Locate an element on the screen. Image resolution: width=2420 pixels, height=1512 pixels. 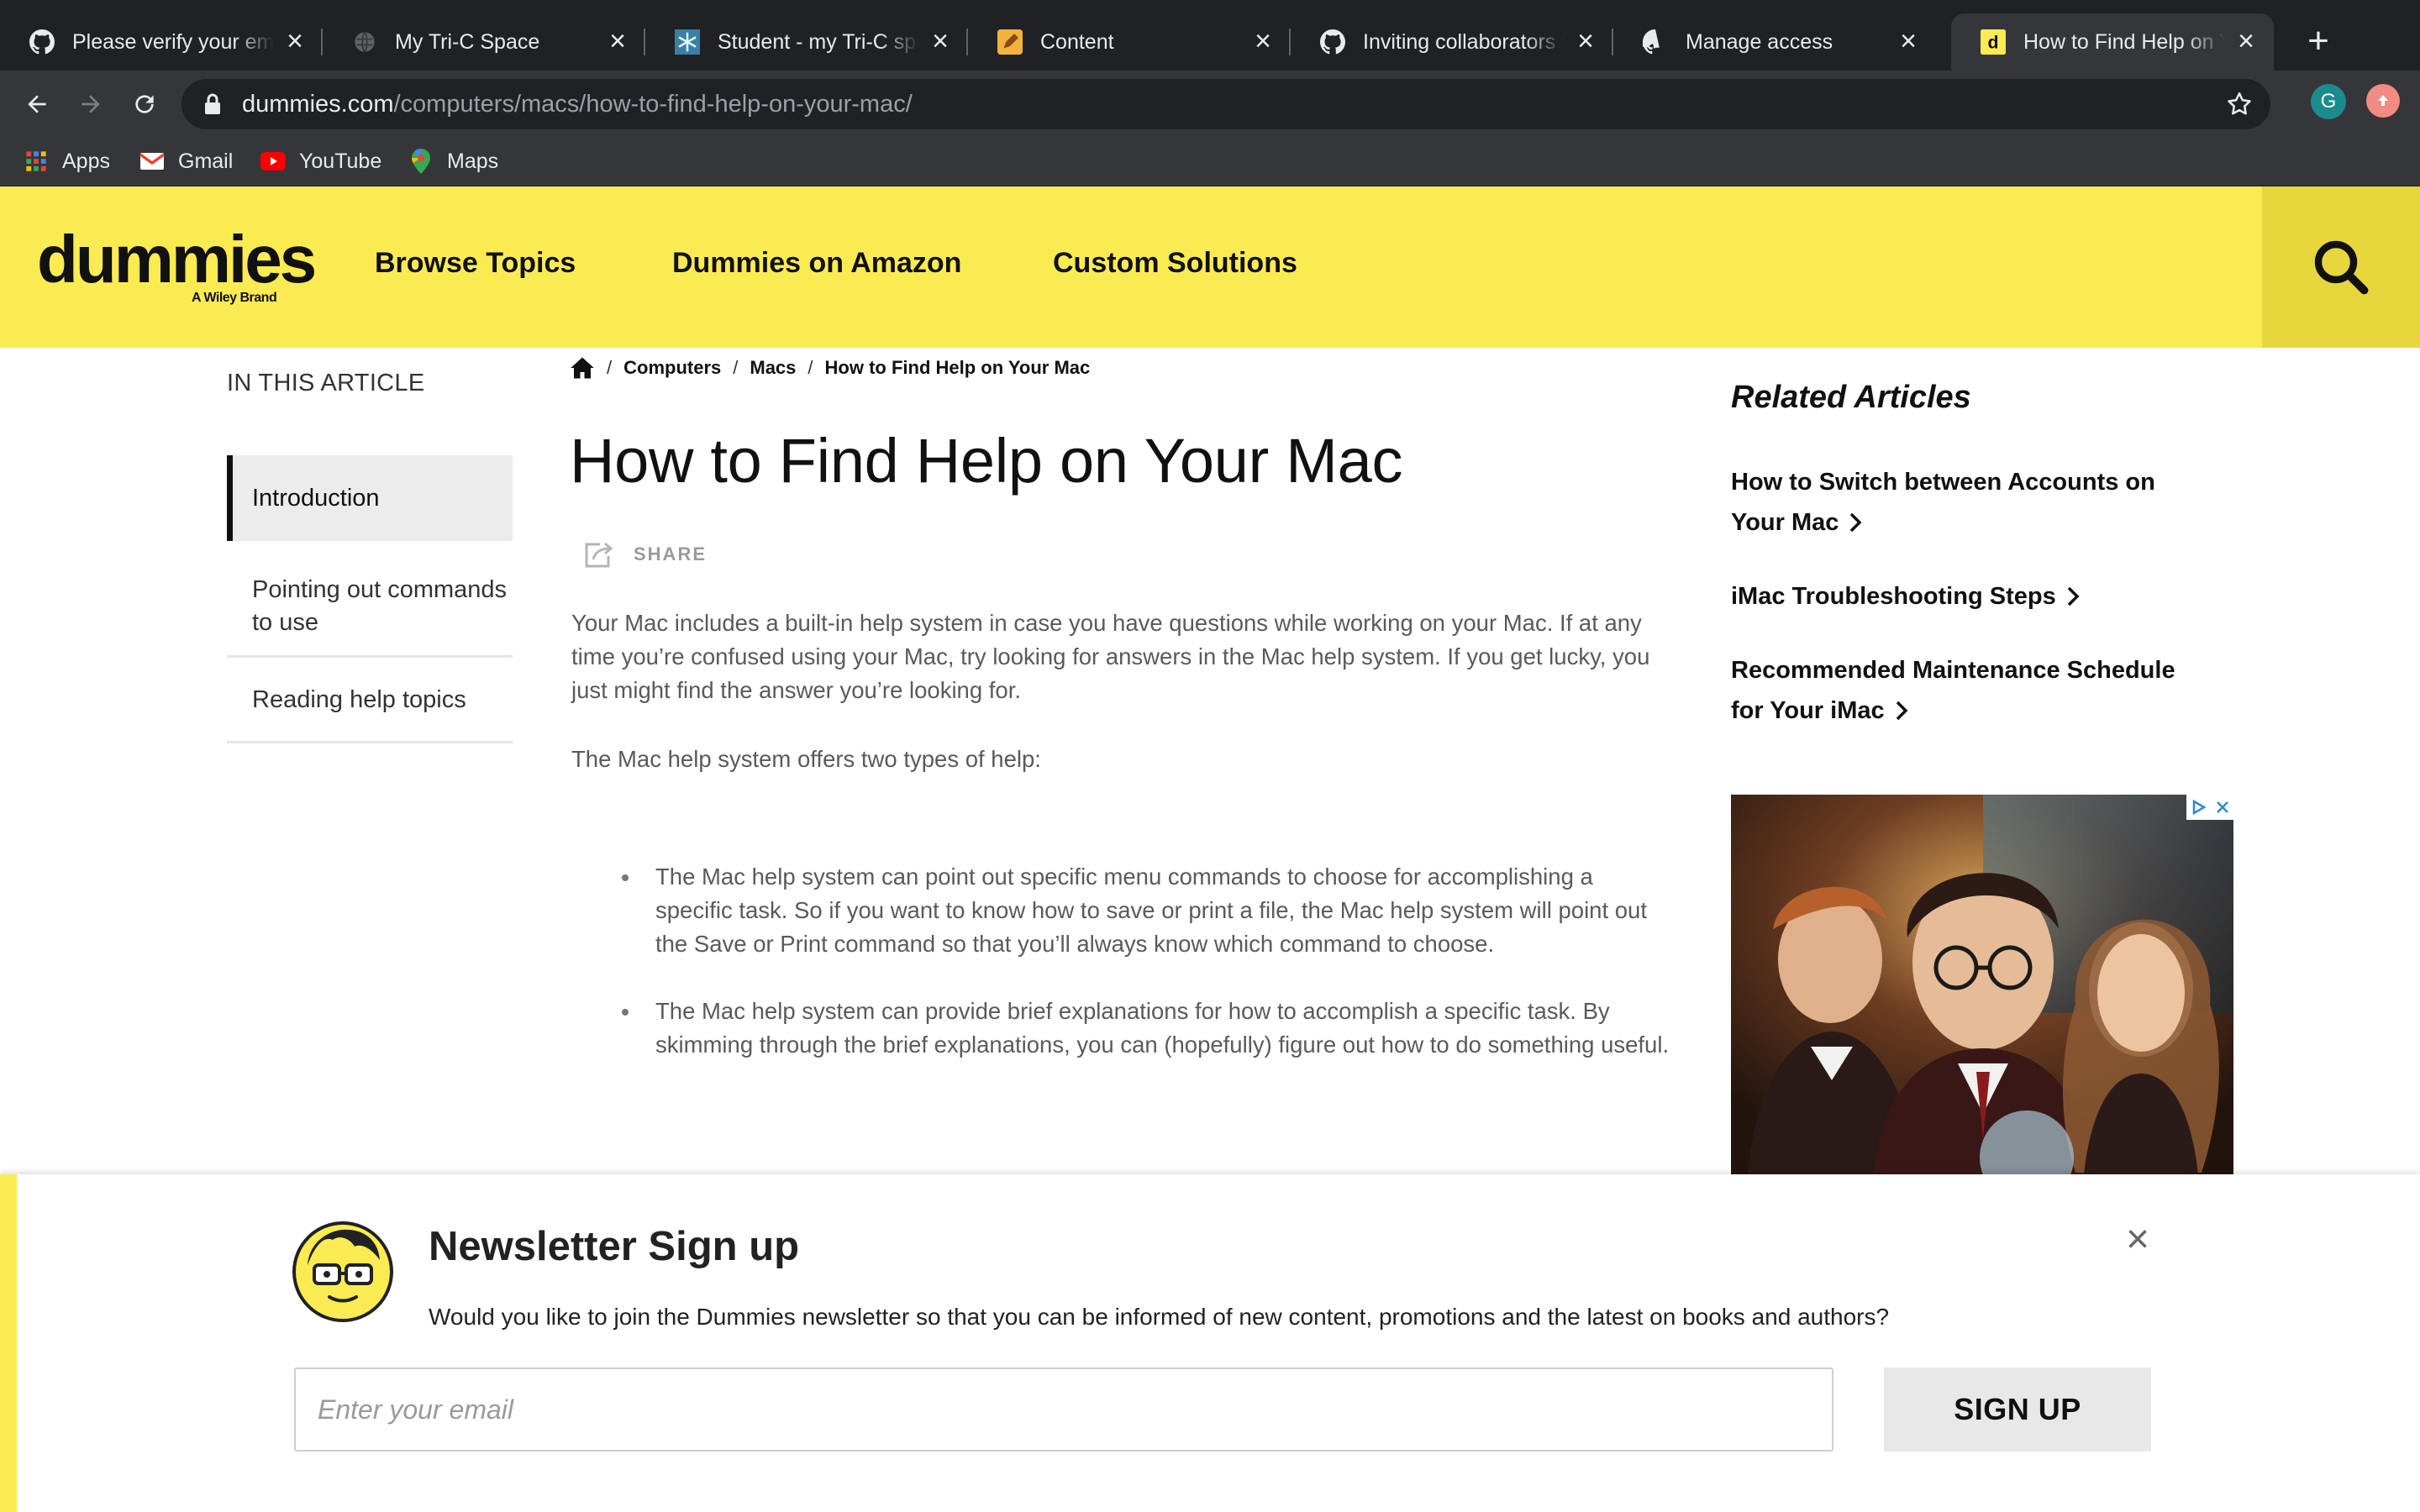
toc-item-pointing-out-commands: Pointing out commands to use is located at coordinates (370, 606).